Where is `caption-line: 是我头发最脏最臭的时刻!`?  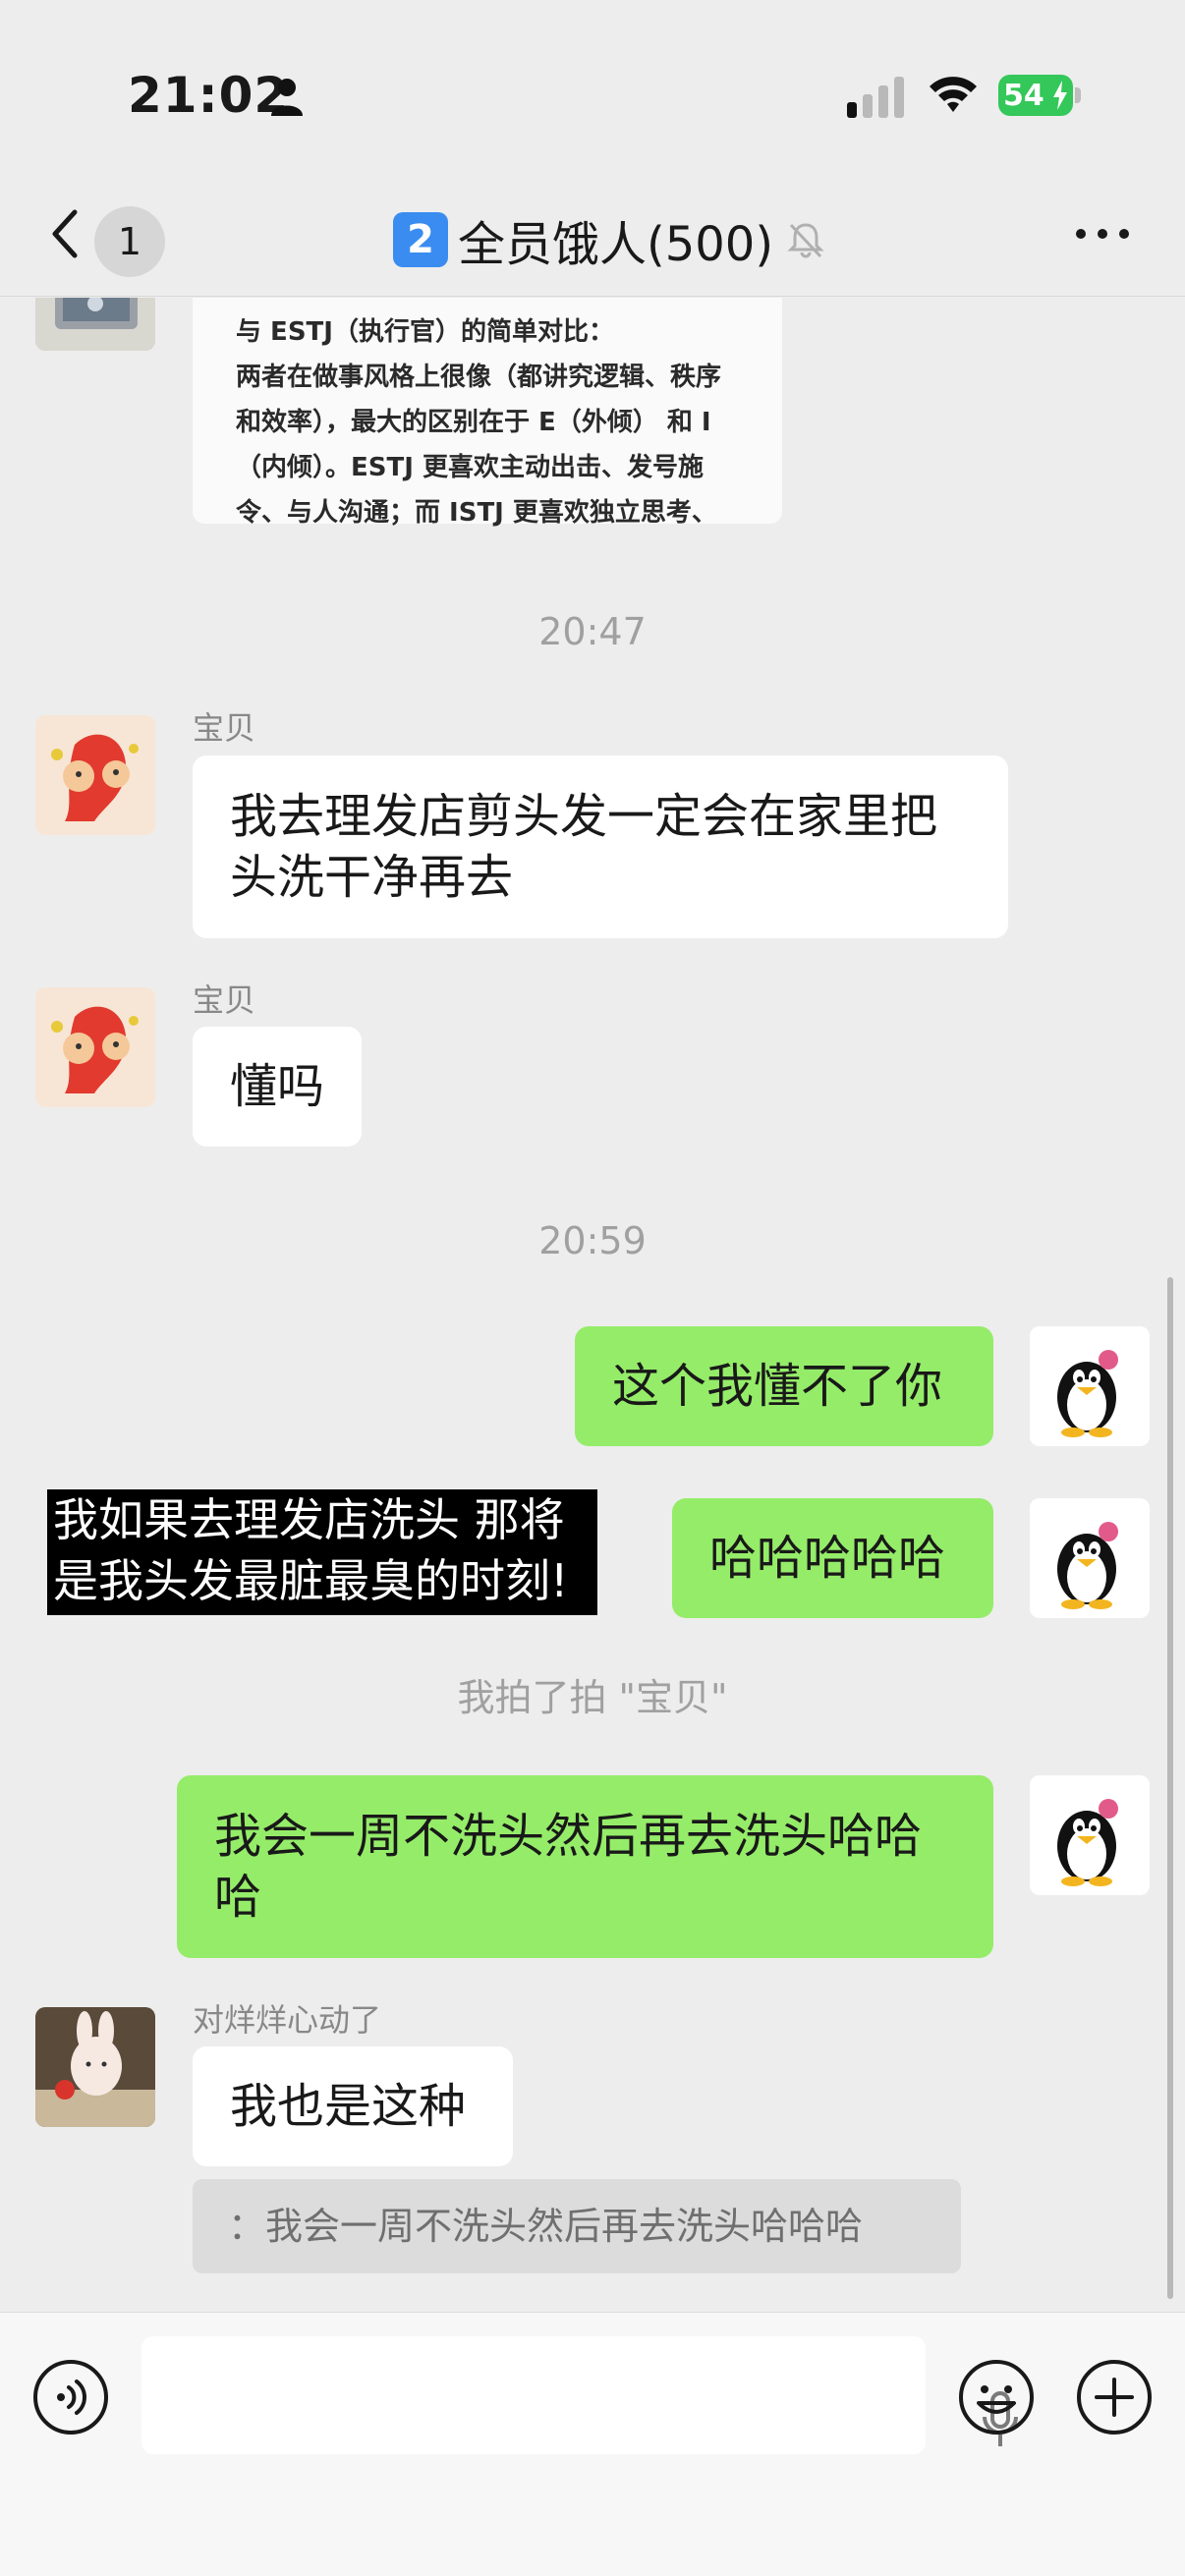
caption-line: 是我头发最脏最臭的时刻! is located at coordinates (311, 1580).